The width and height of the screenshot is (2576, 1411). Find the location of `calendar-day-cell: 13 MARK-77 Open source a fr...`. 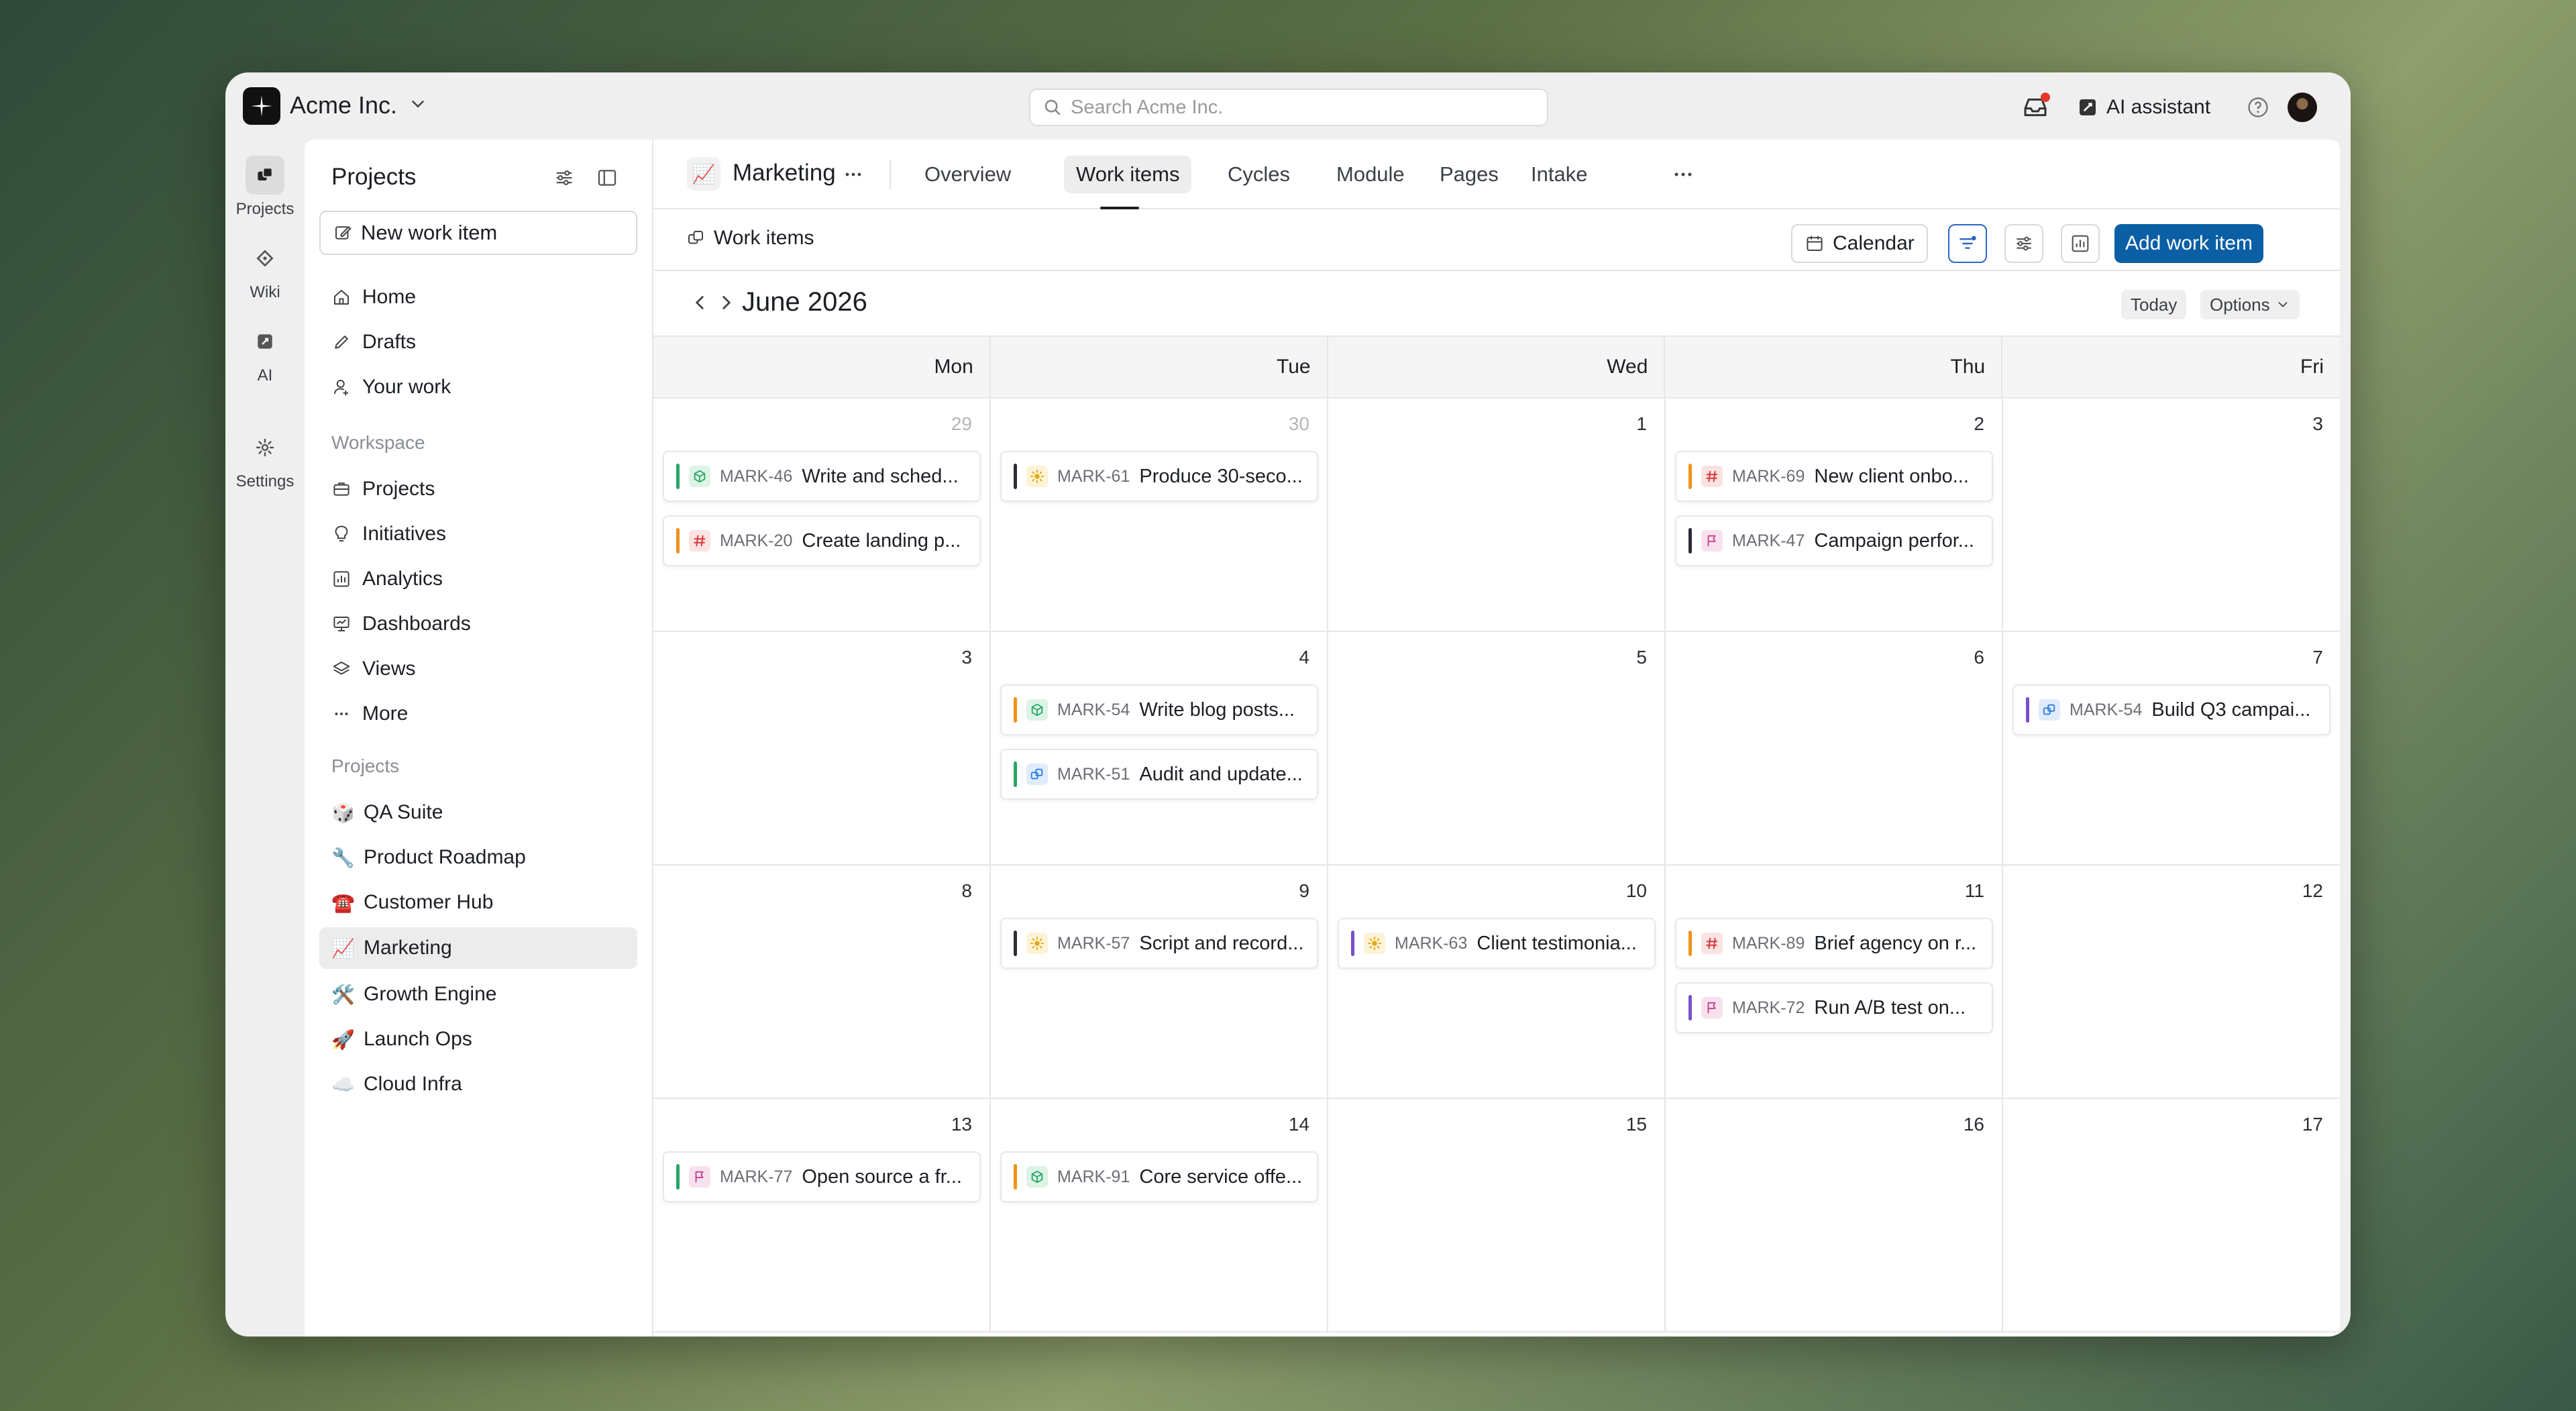

calendar-day-cell: 13 MARK-77 Open source a fr... is located at coordinates (822, 1216).